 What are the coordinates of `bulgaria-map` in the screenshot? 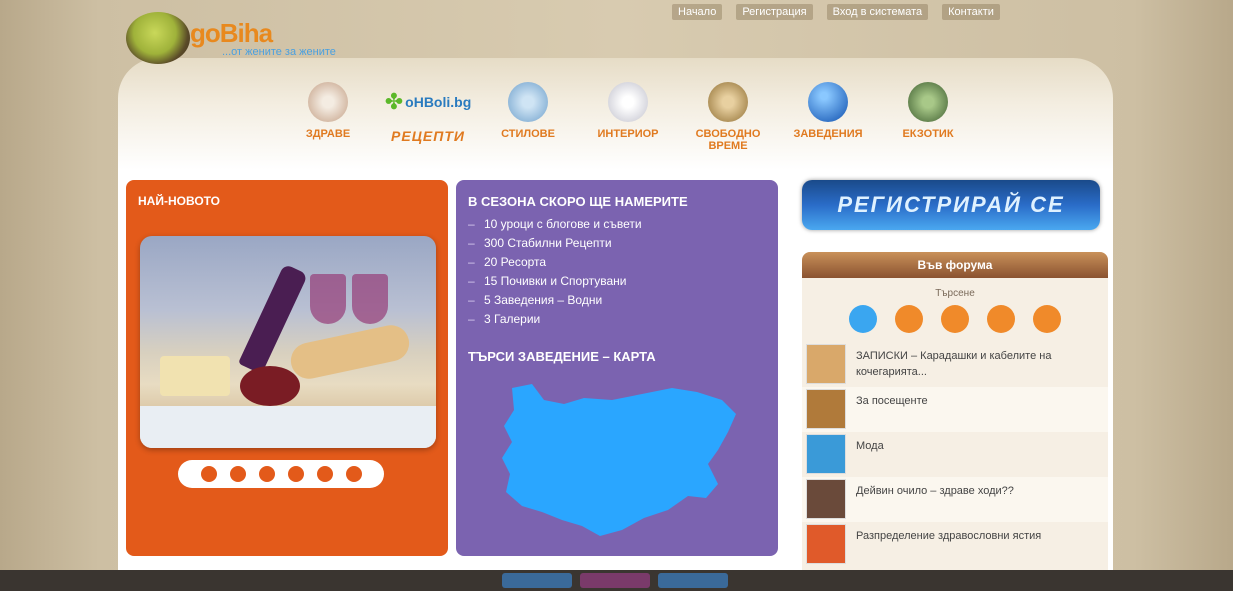 It's located at (617, 463).